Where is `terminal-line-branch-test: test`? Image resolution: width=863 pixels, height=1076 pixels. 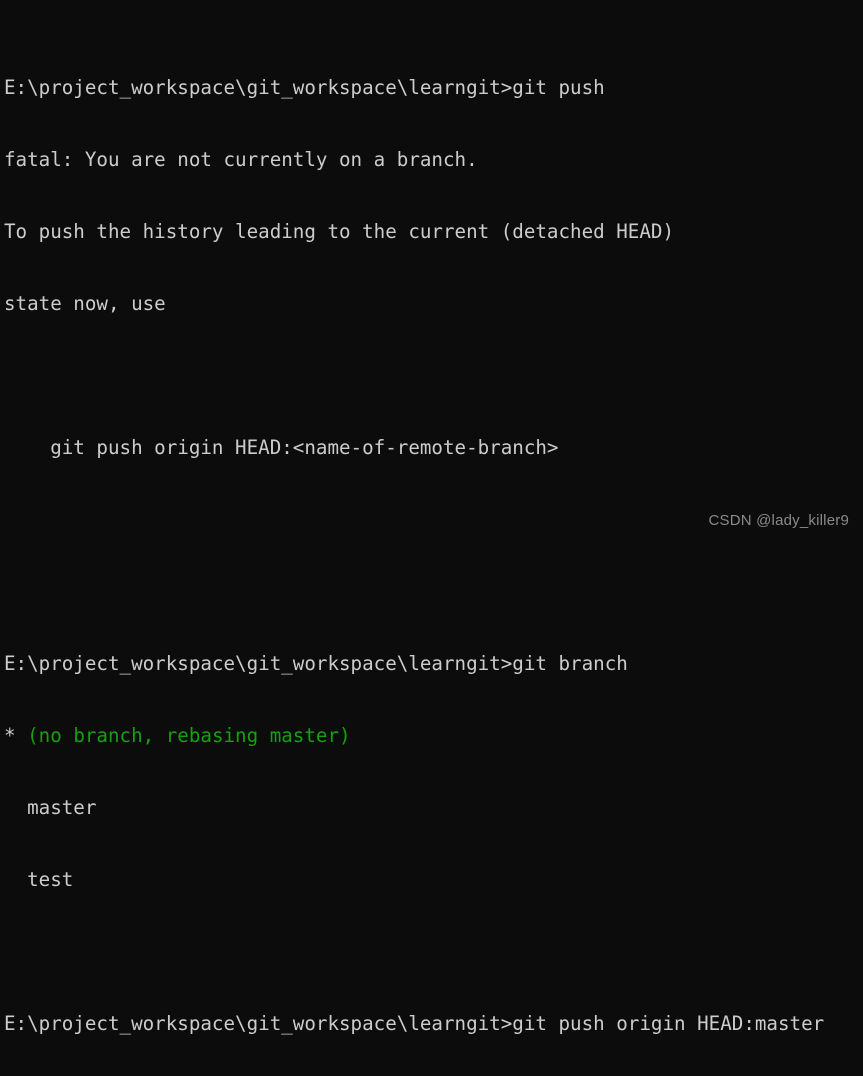 terminal-line-branch-test: test is located at coordinates (39, 879).